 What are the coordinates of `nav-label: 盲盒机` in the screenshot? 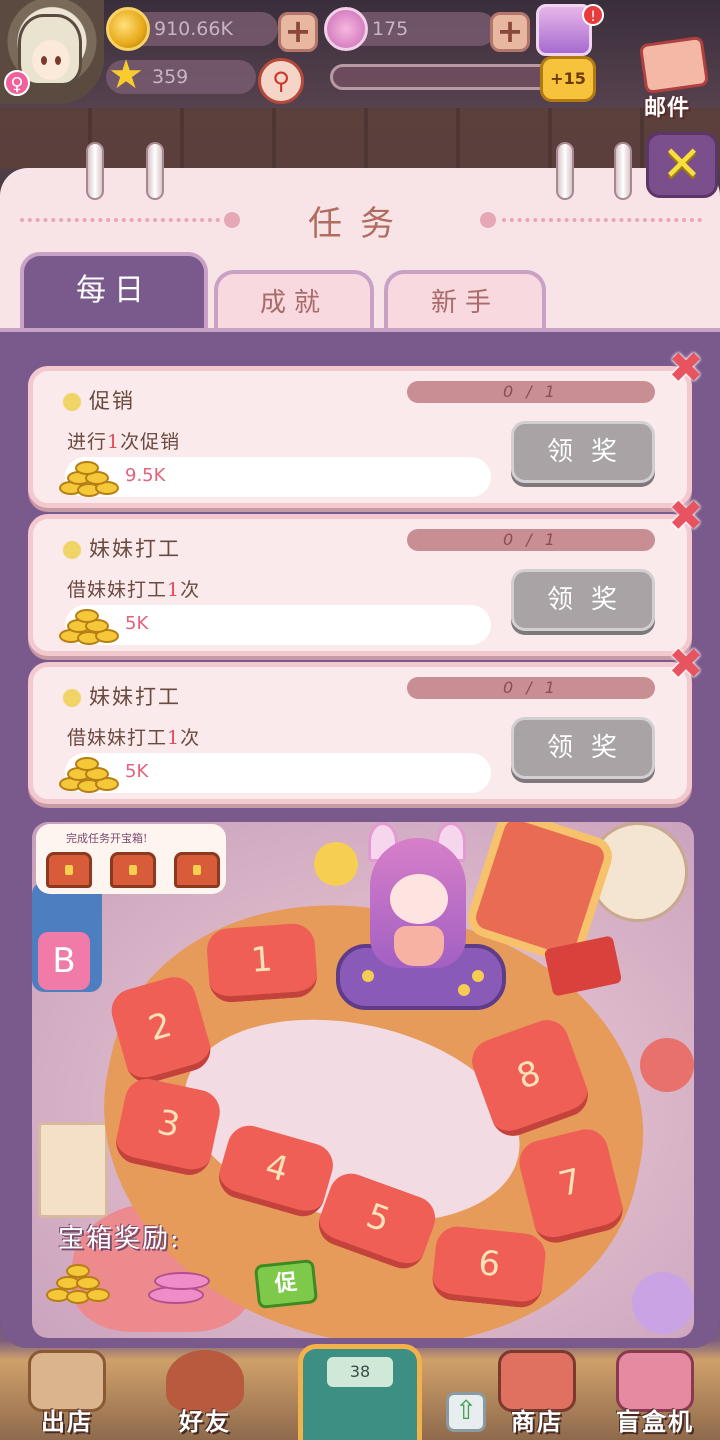 It's located at (655, 1422).